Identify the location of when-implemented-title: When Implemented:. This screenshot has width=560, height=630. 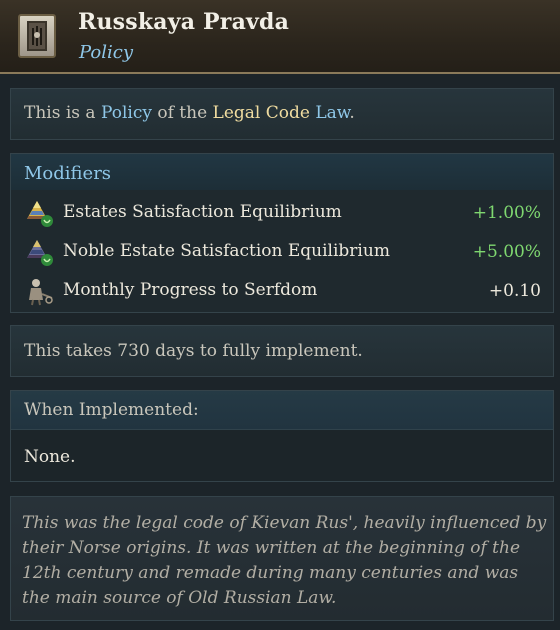
(111, 410).